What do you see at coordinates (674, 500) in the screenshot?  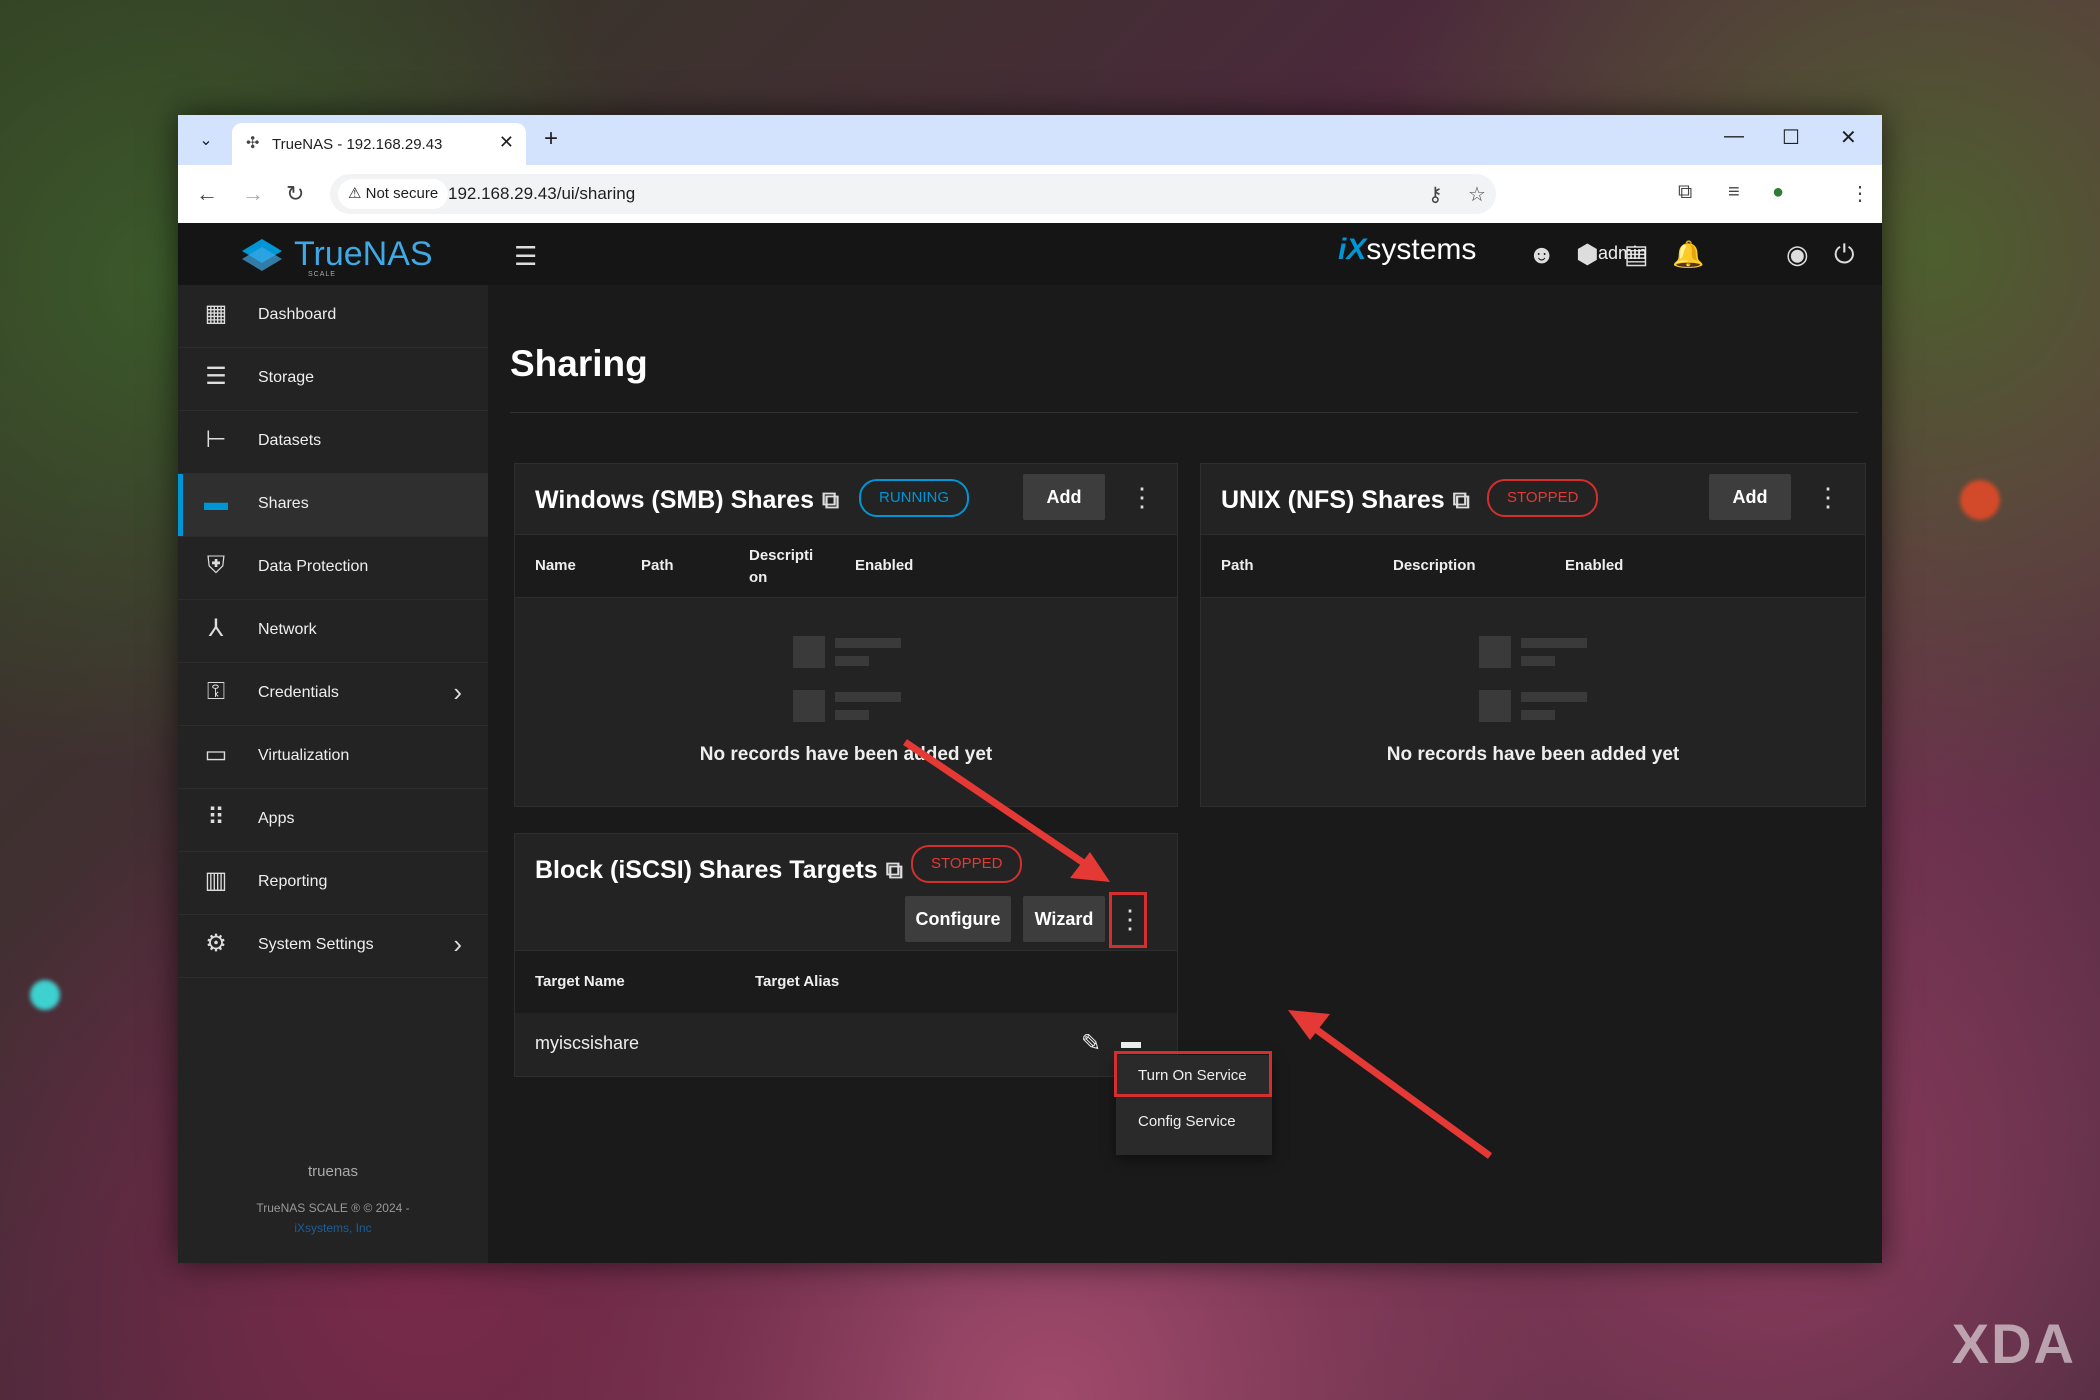 I see `smb-title: Windows (SMB) Shares` at bounding box center [674, 500].